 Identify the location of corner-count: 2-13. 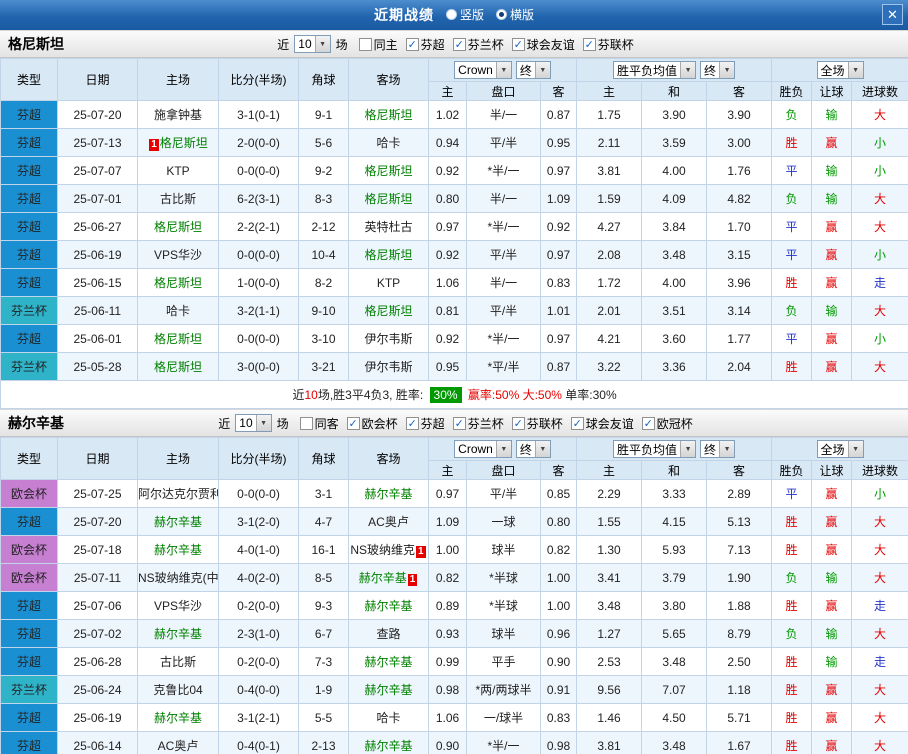
(323, 742).